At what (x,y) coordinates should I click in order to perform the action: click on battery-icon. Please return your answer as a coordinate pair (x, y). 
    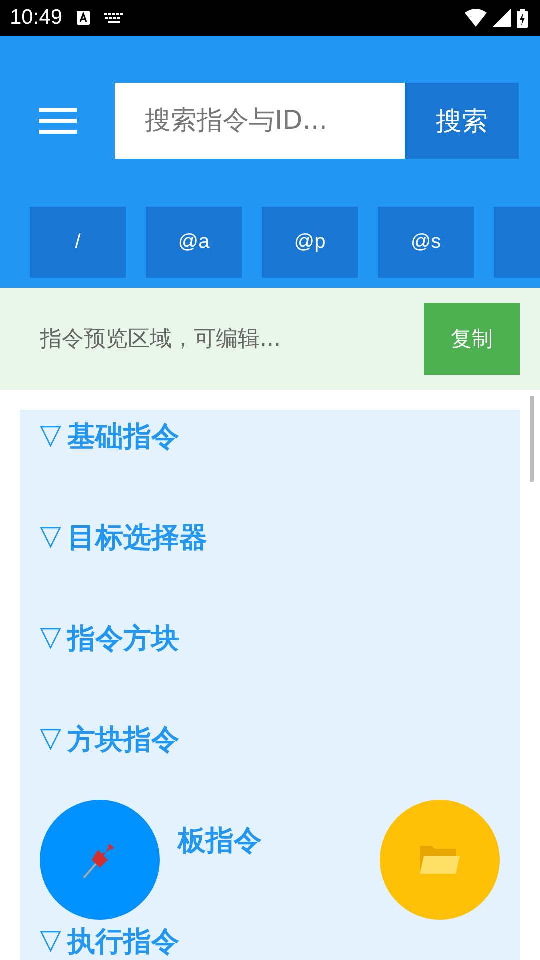
    Looking at the image, I should click on (522, 18).